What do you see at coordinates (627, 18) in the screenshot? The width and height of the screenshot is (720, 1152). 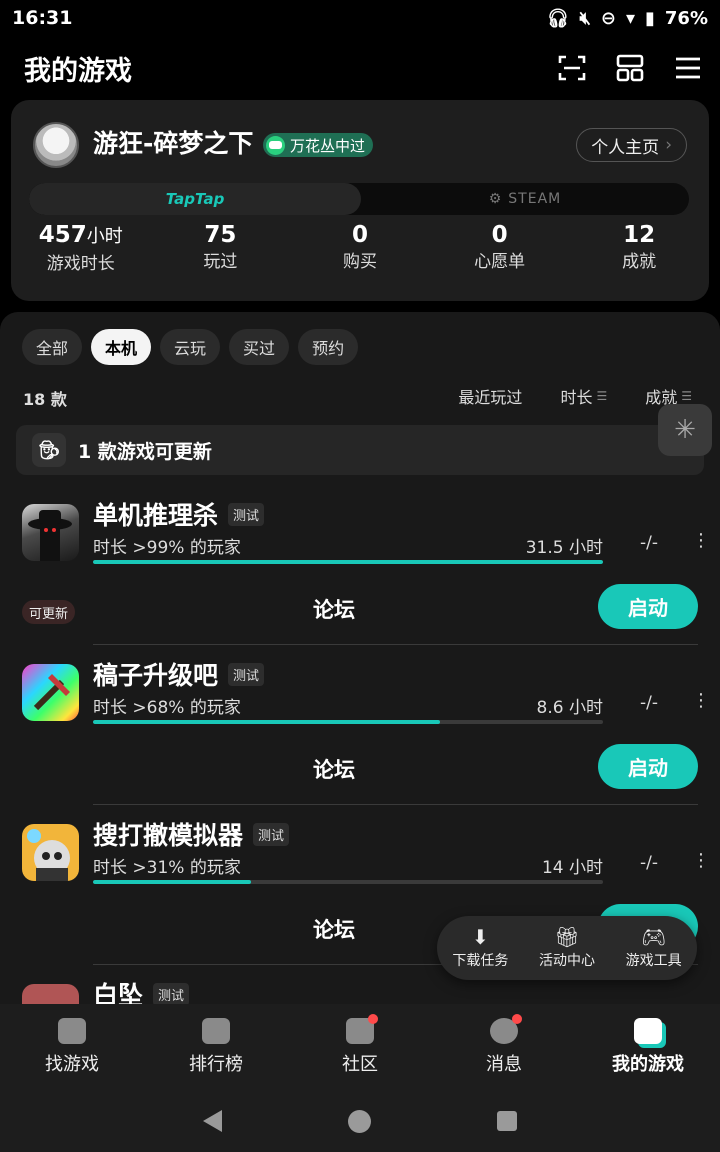 I see `status-icons: 🎧︎ 🔇︎ ⊖ ▾ ▮ 76%` at bounding box center [627, 18].